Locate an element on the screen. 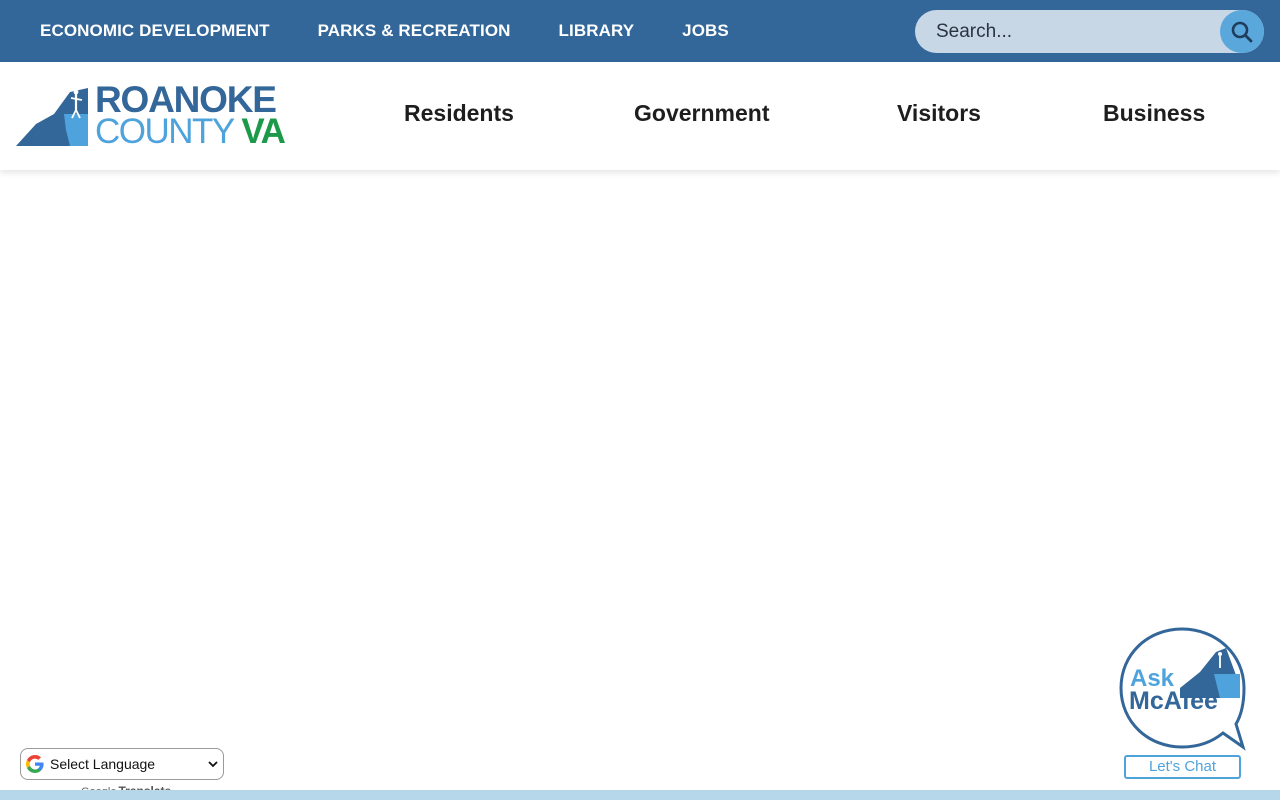 Image resolution: width=1280 pixels, height=800 pixels. nav-government: Government is located at coordinates (701, 113).